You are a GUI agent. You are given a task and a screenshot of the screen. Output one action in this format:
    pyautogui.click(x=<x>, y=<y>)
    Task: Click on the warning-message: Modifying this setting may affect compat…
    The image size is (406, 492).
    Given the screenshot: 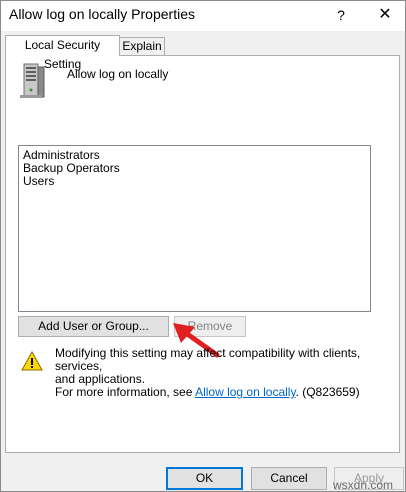 What is the action you would take?
    pyautogui.click(x=215, y=373)
    